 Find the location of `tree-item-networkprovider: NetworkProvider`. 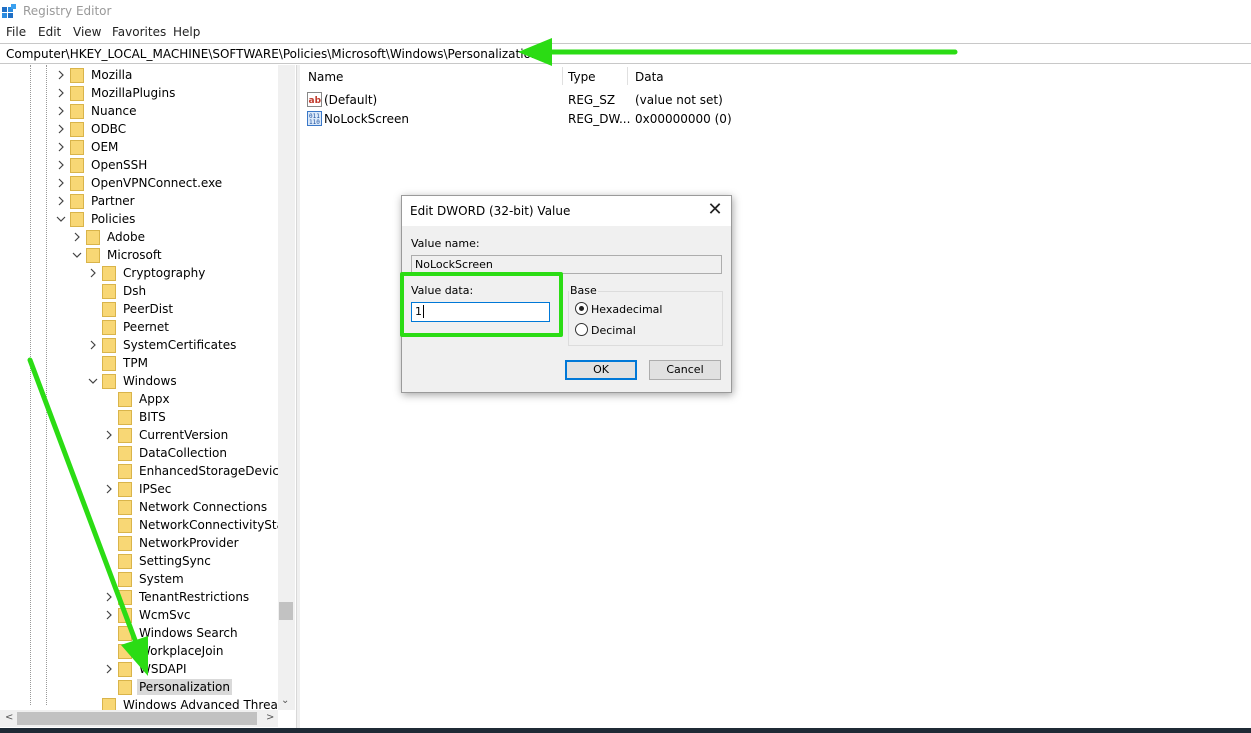

tree-item-networkprovider: NetworkProvider is located at coordinates (179, 543).